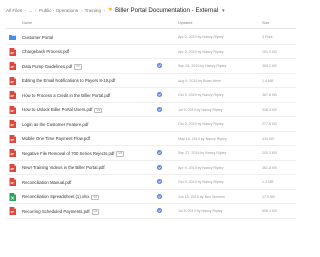 The height and width of the screenshot is (257, 320). I want to click on column-header-size: Size, so click(265, 23).